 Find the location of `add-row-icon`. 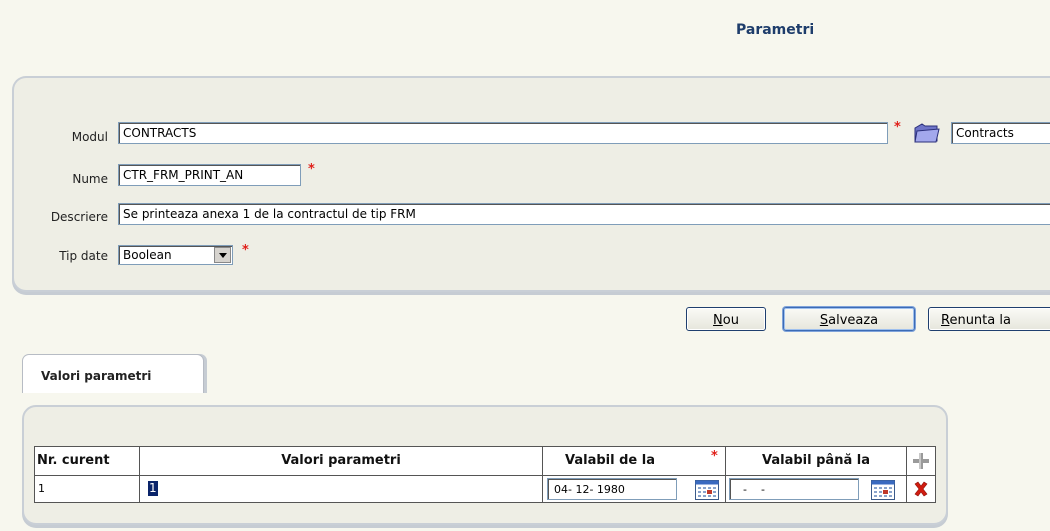

add-row-icon is located at coordinates (921, 461).